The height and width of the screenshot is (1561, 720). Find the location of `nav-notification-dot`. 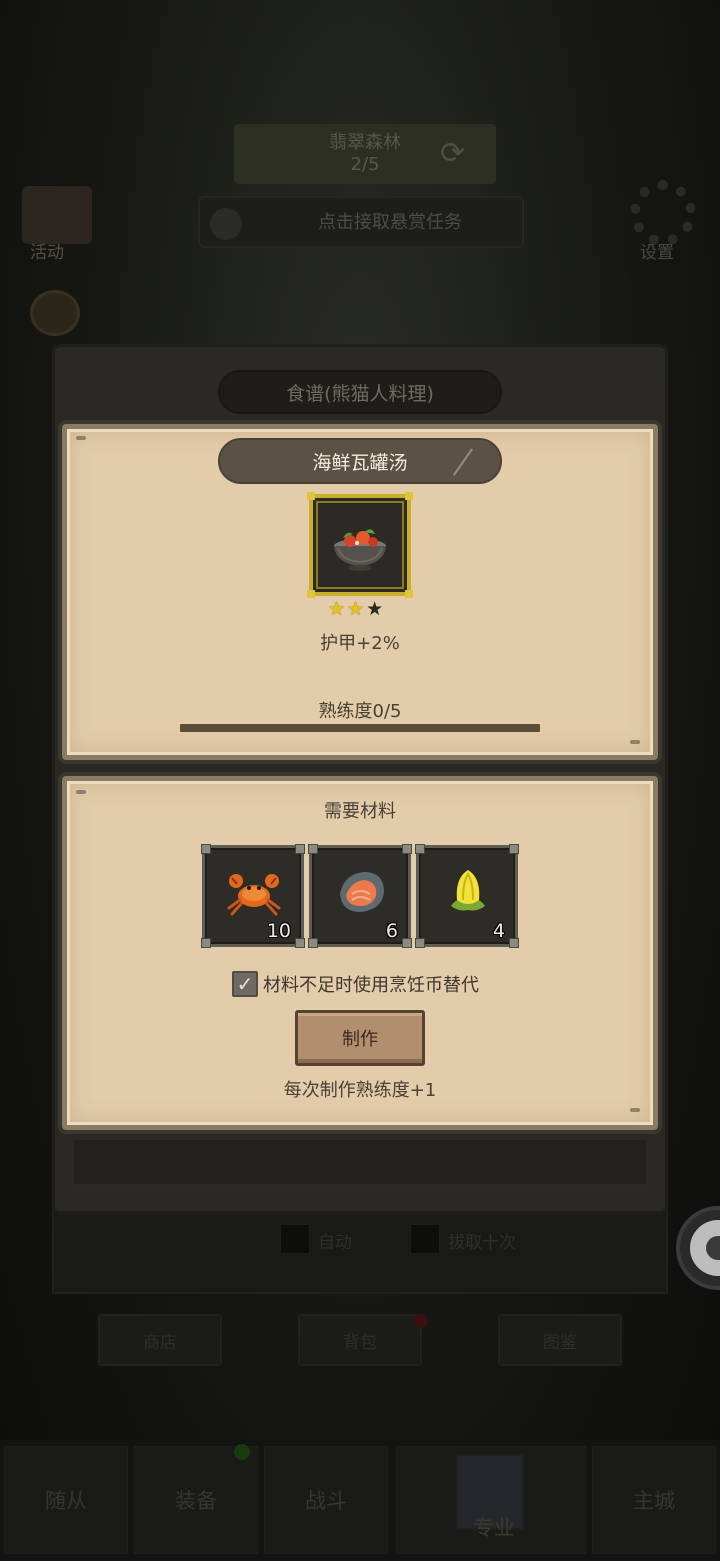

nav-notification-dot is located at coordinates (242, 1452).